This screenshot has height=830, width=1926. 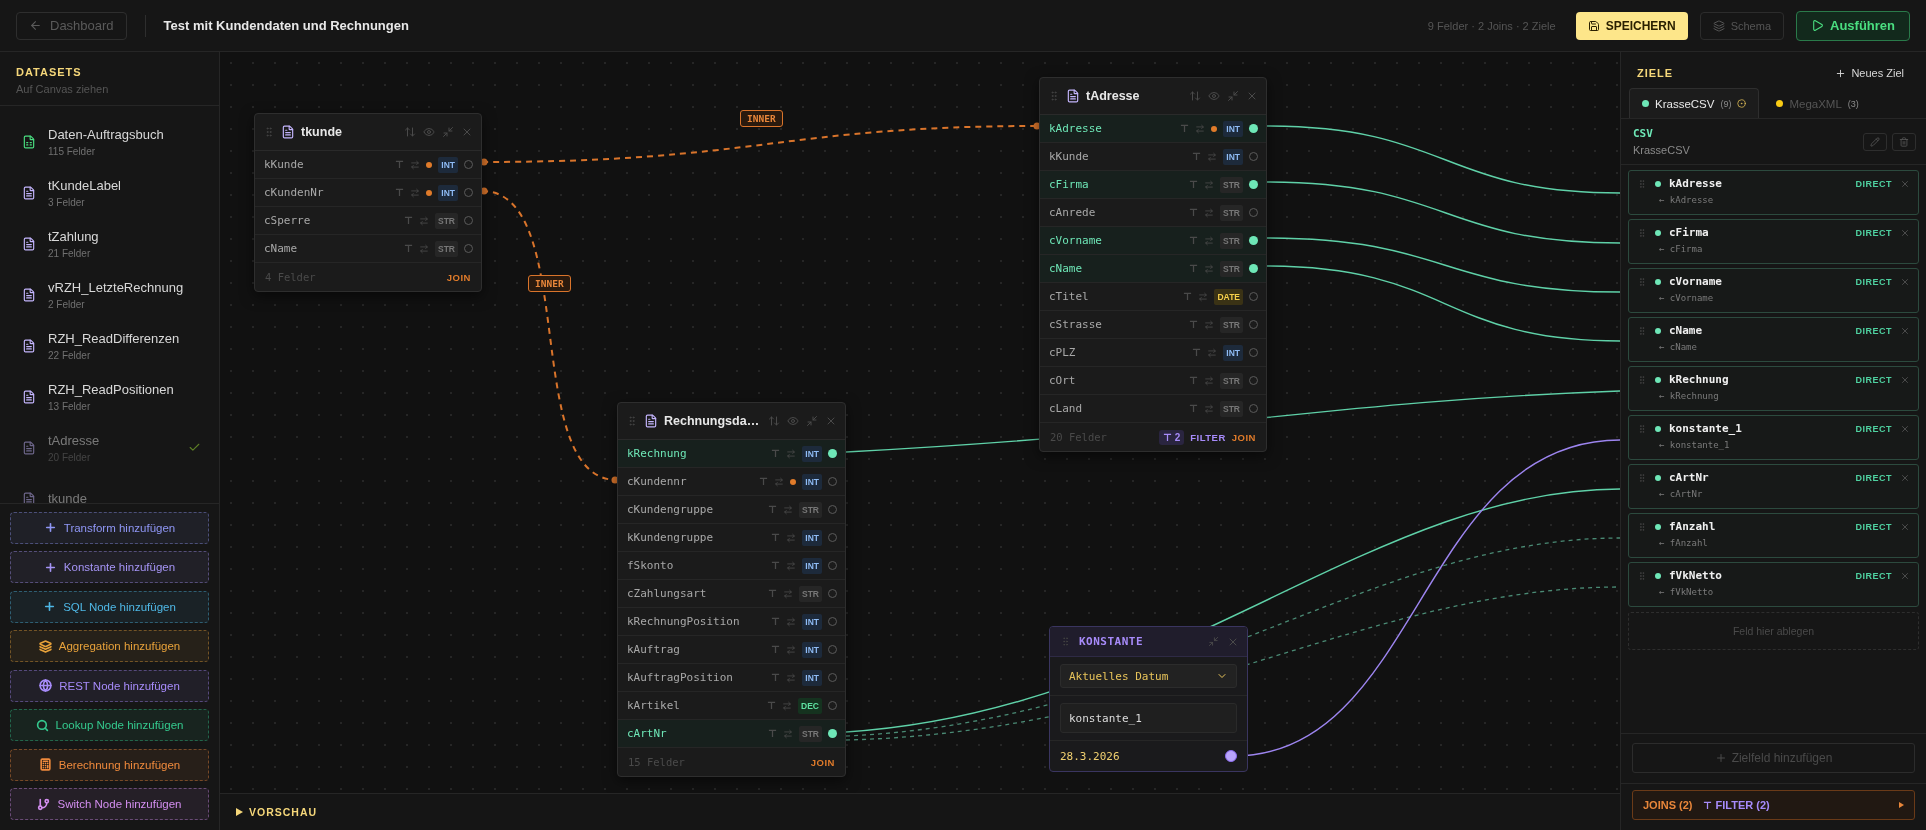 I want to click on field-row: cVorname STR, so click(x=1153, y=241).